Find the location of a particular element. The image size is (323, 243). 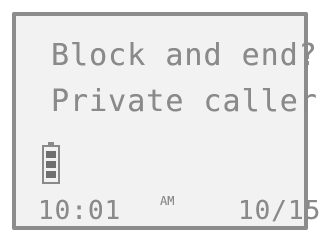

clock-time: 10:01 is located at coordinates (80, 211).